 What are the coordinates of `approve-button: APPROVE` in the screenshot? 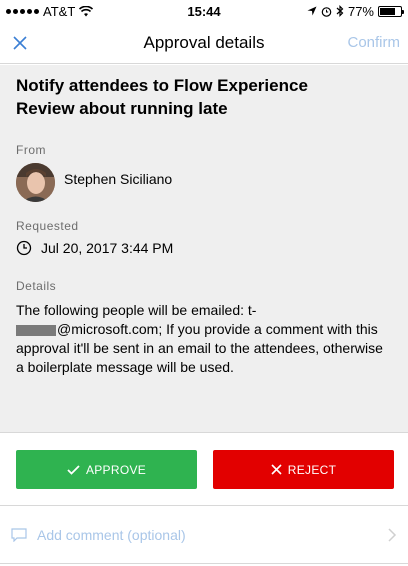 It's located at (106, 469).